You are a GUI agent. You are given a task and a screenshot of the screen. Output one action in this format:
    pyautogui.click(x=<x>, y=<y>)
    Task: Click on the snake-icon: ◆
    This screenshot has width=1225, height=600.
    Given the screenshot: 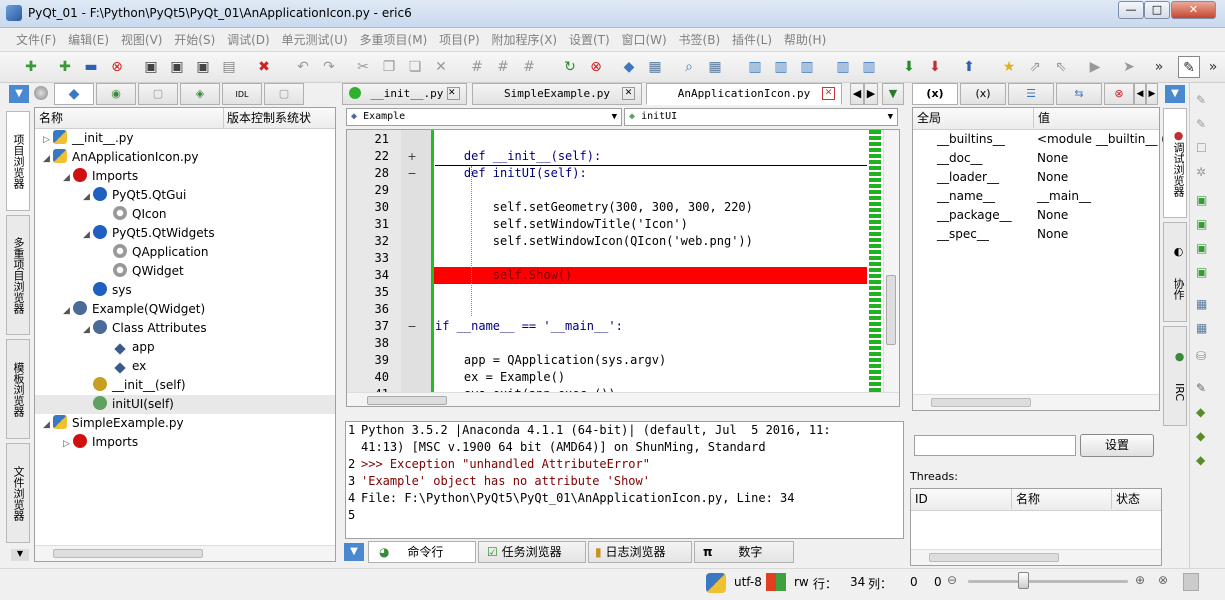 What is the action you would take?
    pyautogui.click(x=1200, y=412)
    